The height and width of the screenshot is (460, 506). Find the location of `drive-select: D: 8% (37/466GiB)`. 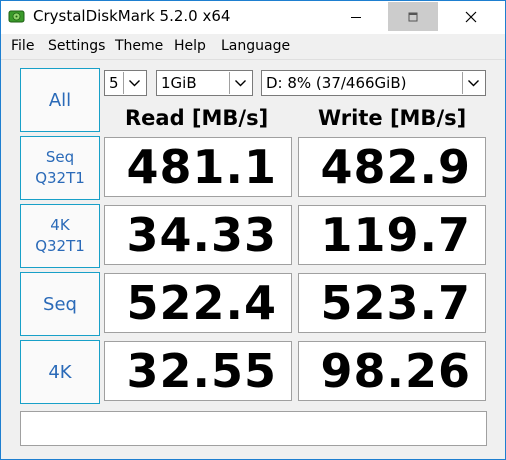

drive-select: D: 8% (37/466GiB) is located at coordinates (373, 83).